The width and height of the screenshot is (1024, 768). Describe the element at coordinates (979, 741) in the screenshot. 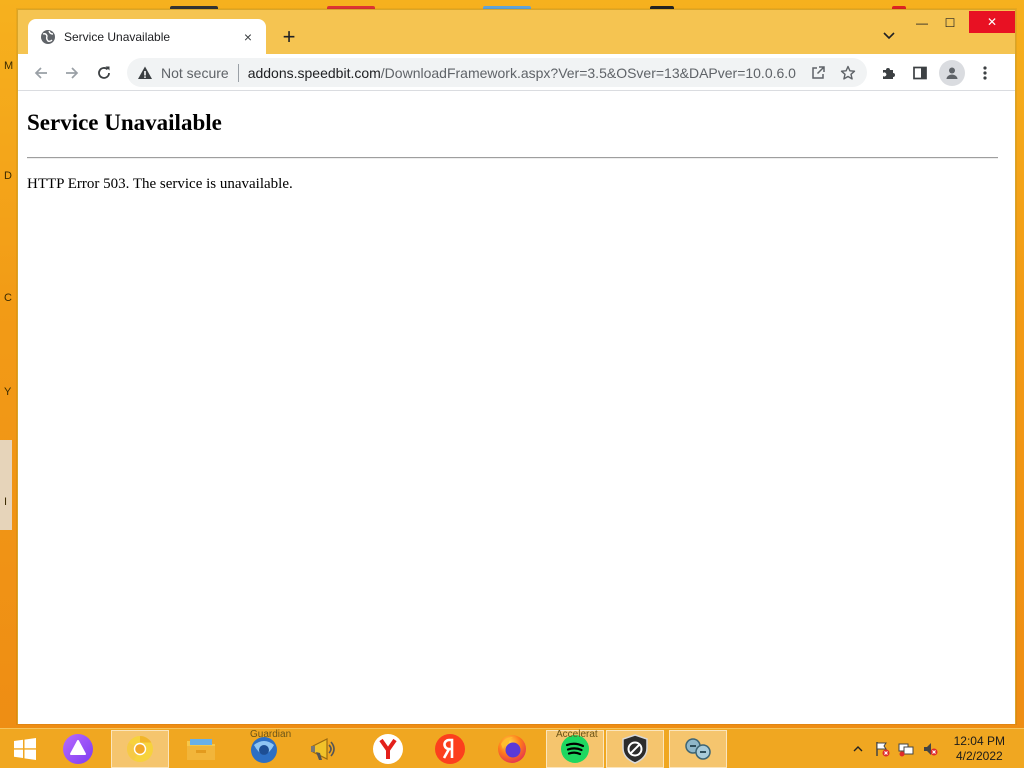

I see `clock-time: 12:04 PM` at that location.